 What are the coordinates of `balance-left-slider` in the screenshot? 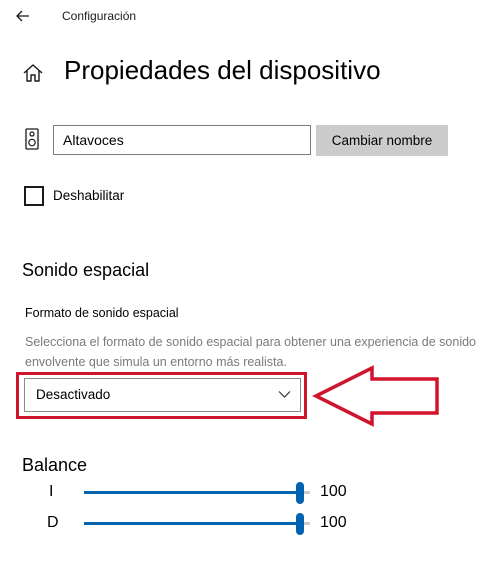 It's located at (197, 493).